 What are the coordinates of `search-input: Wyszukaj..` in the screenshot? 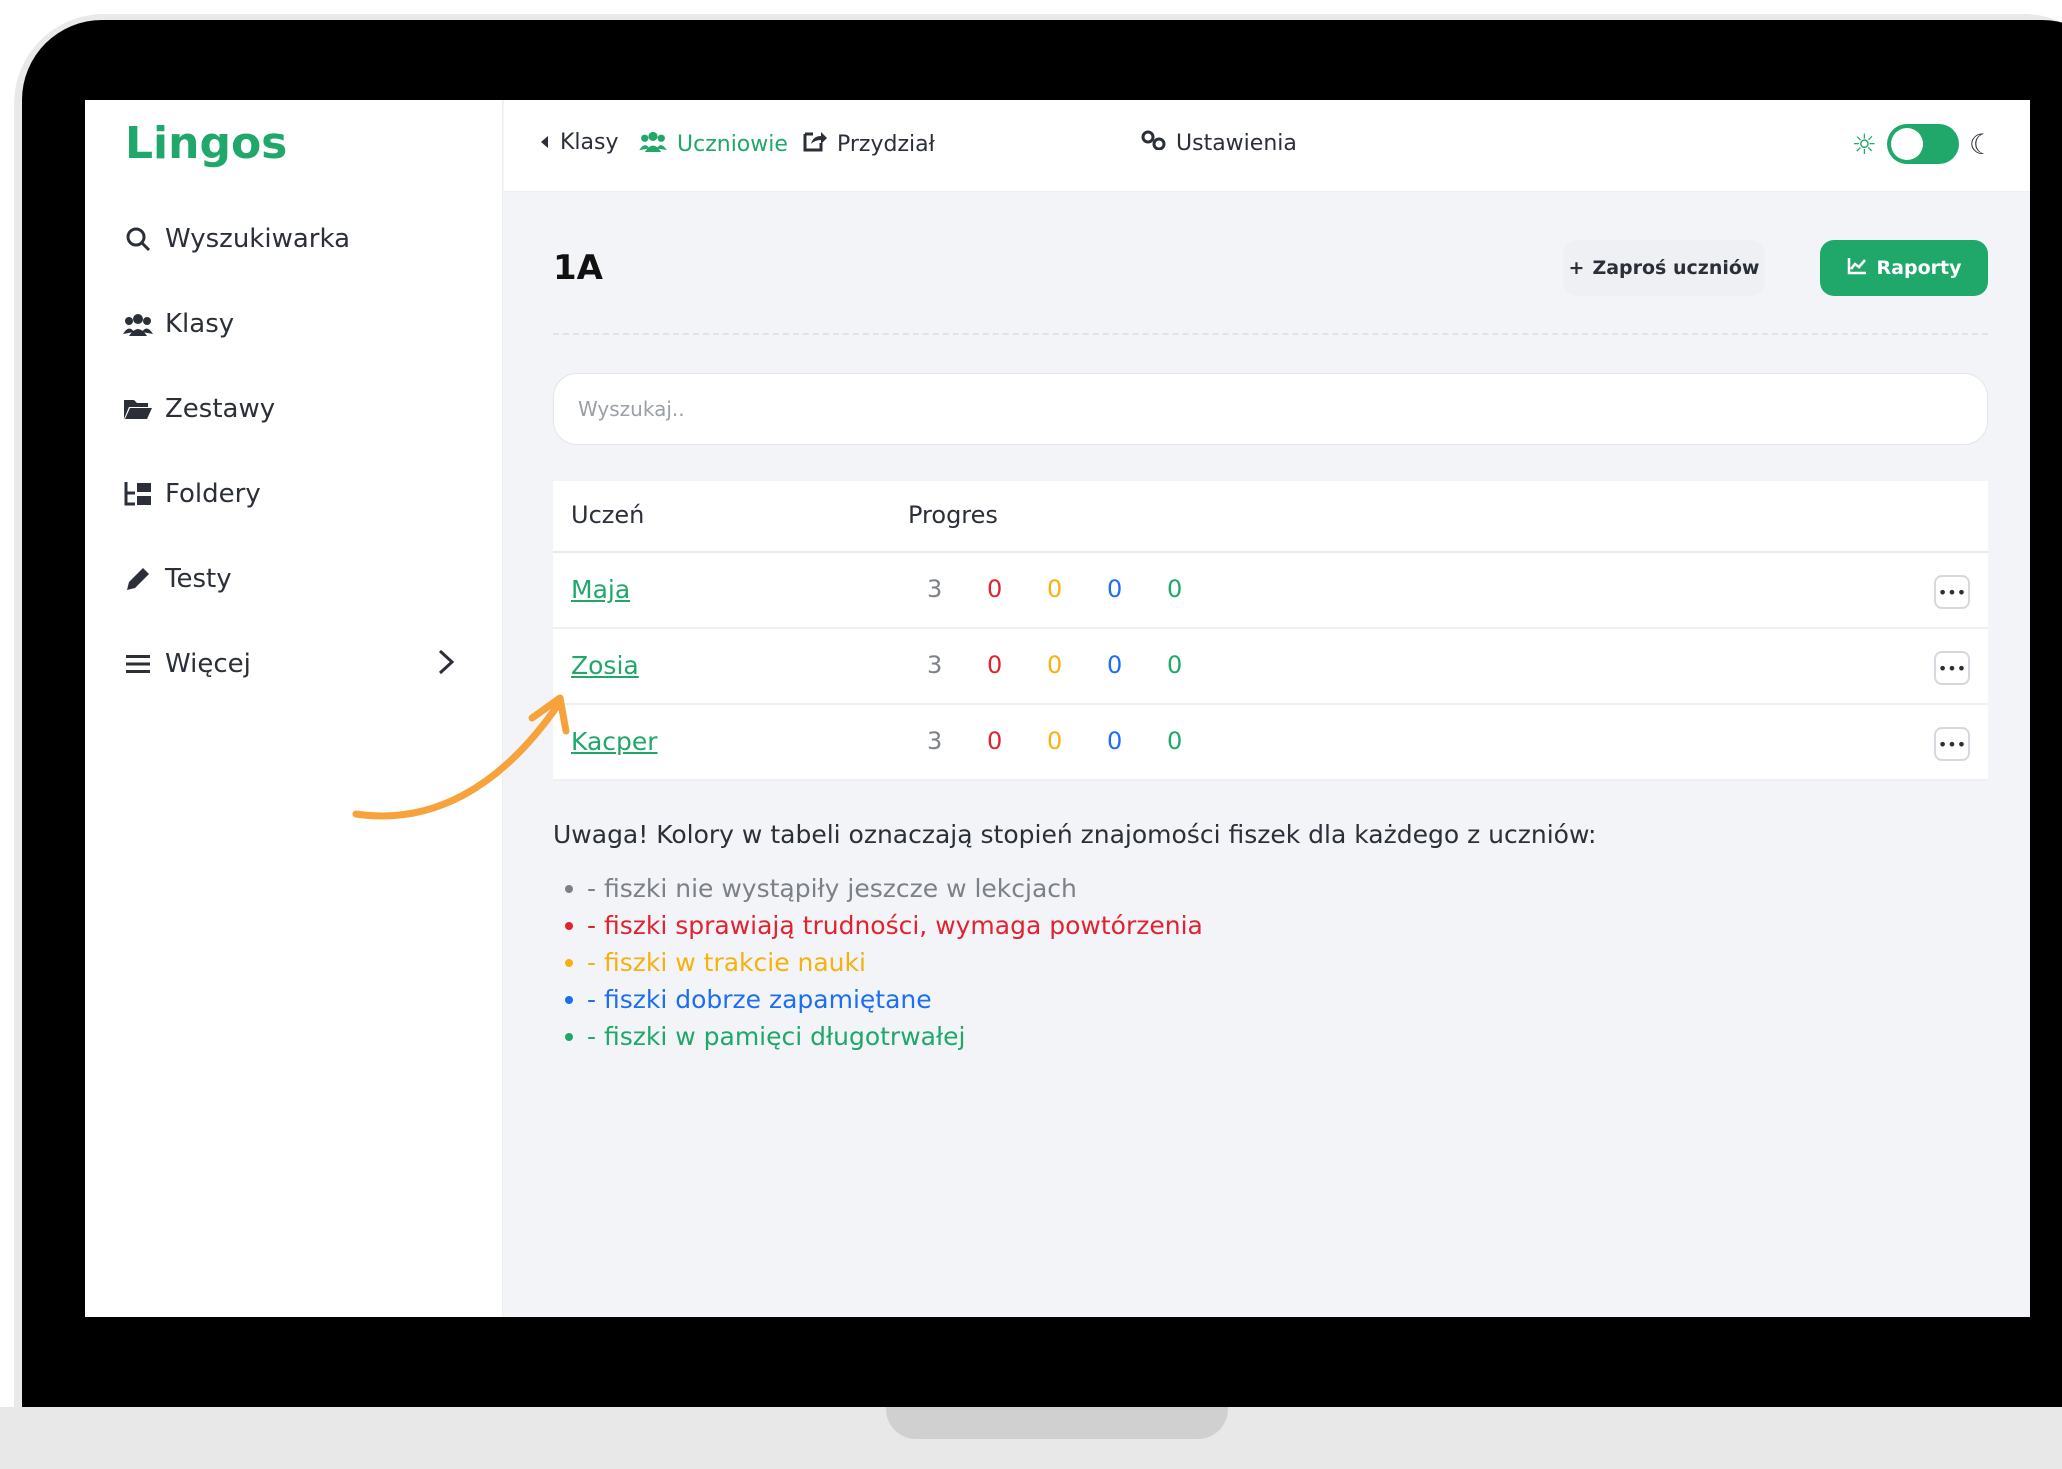 It's located at (1270, 409).